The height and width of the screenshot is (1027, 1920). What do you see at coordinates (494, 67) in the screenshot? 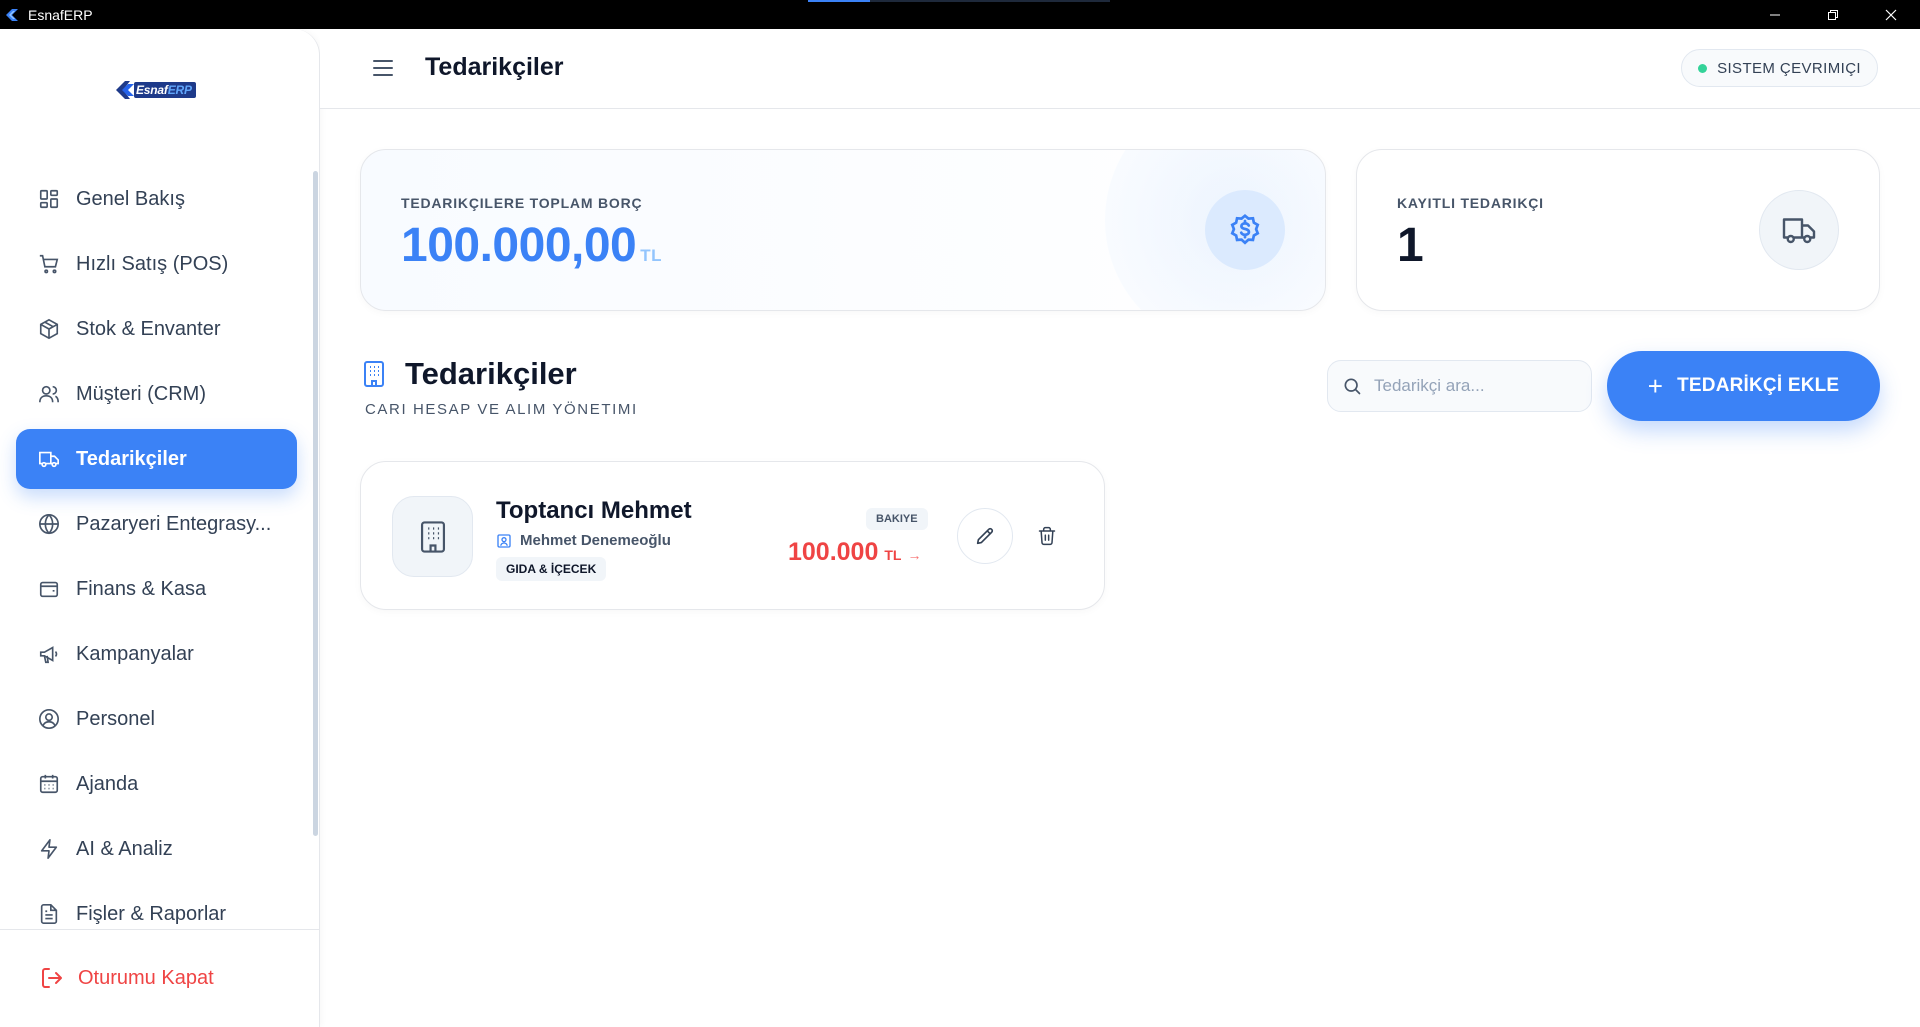
I see `page-title: Tedarikçiler` at bounding box center [494, 67].